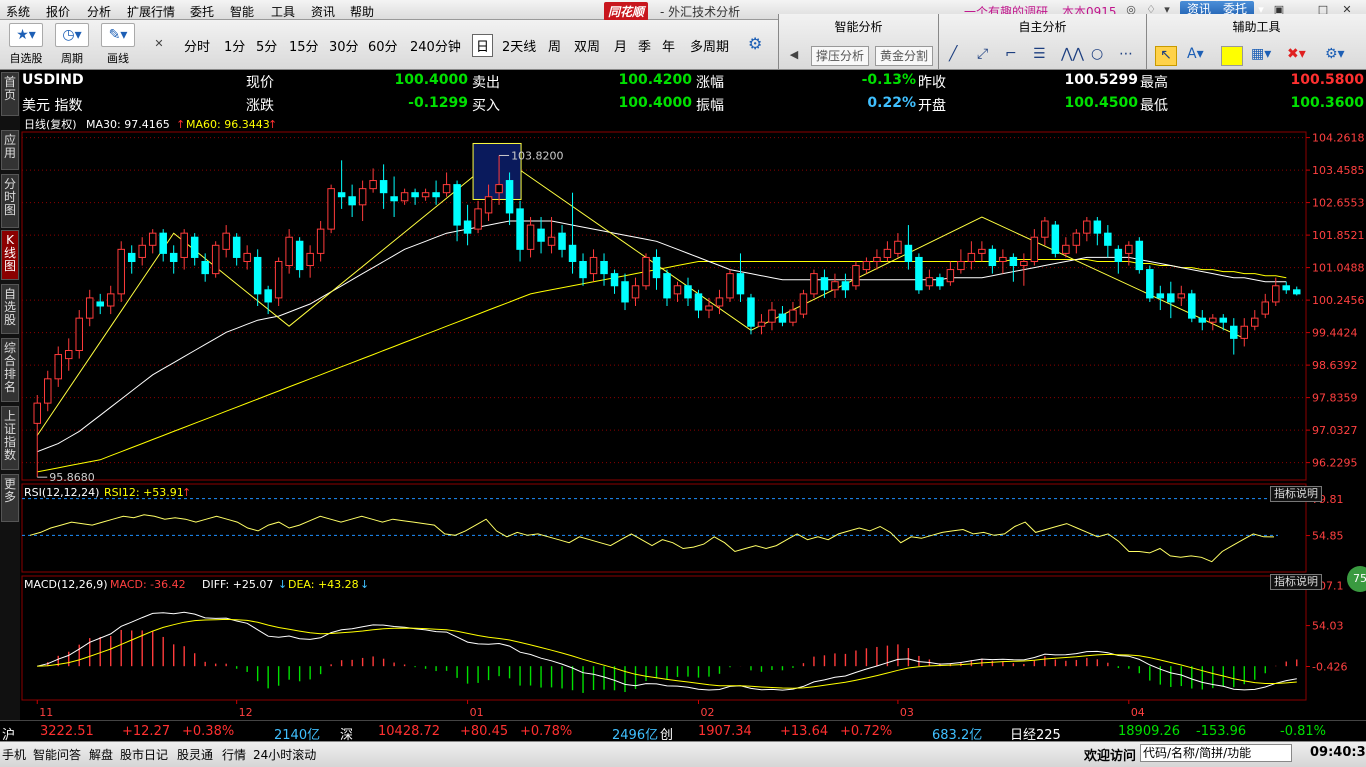 This screenshot has width=1366, height=767. I want to click on menu-smart: 智能, so click(242, 11).